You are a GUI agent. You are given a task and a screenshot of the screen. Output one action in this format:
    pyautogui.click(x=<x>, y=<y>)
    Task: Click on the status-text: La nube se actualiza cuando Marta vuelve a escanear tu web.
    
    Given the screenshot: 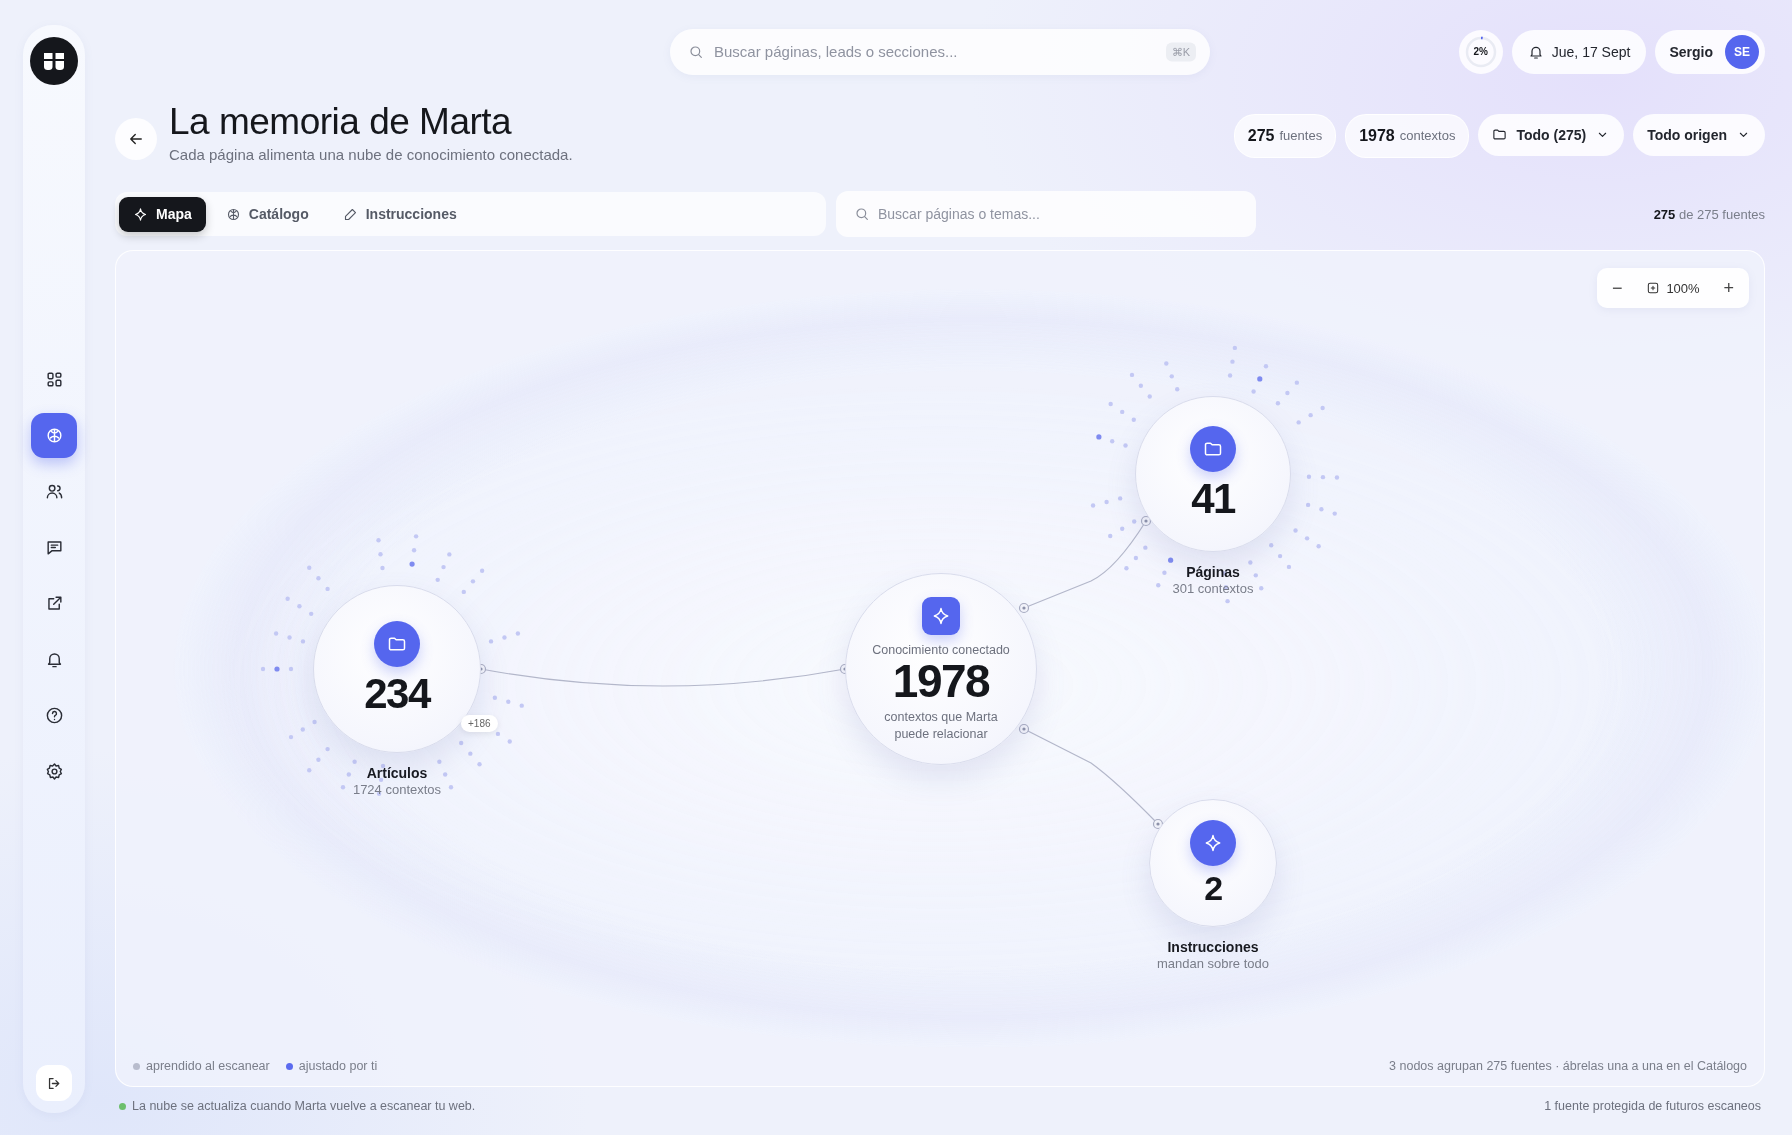 What is the action you would take?
    pyautogui.click(x=304, y=1106)
    